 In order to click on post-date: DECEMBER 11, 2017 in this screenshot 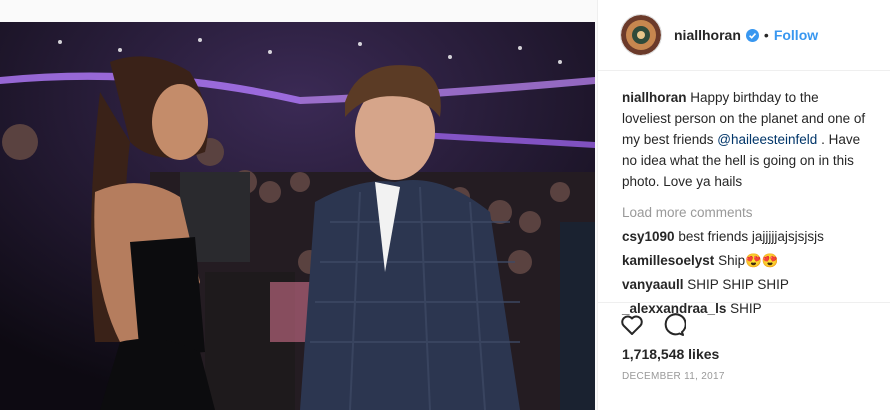, I will do `click(673, 376)`.